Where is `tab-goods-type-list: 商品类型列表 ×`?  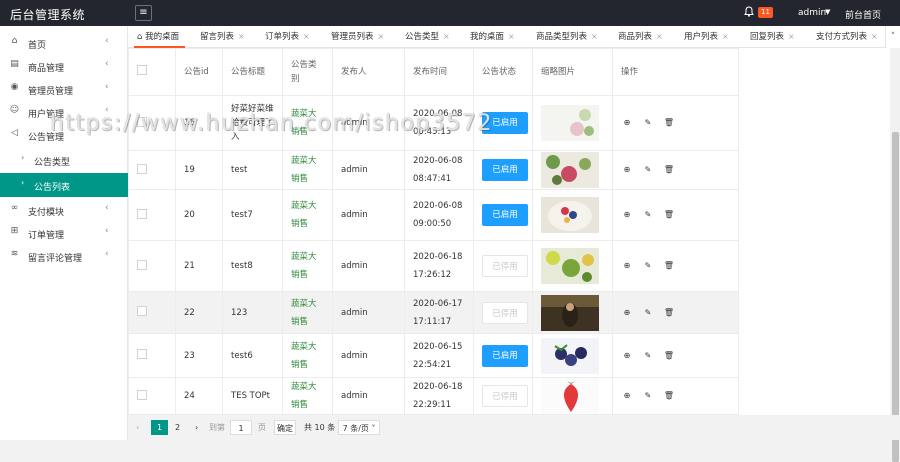
tab-goods-type-list: 商品类型列表 × is located at coordinates (567, 37).